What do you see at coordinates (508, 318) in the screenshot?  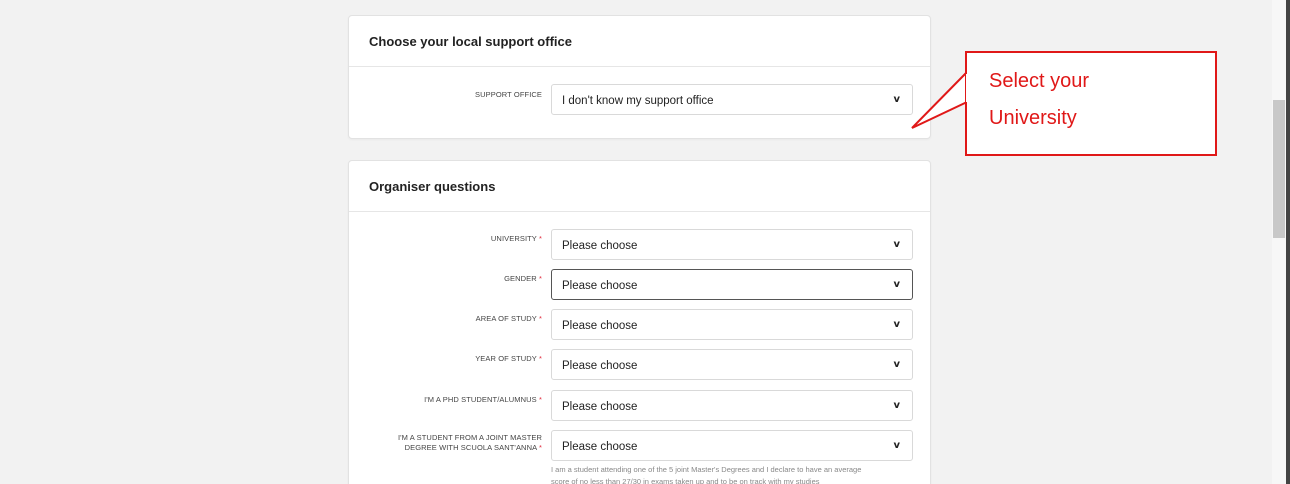 I see `area-of-study-label: AREA OF STUDY *` at bounding box center [508, 318].